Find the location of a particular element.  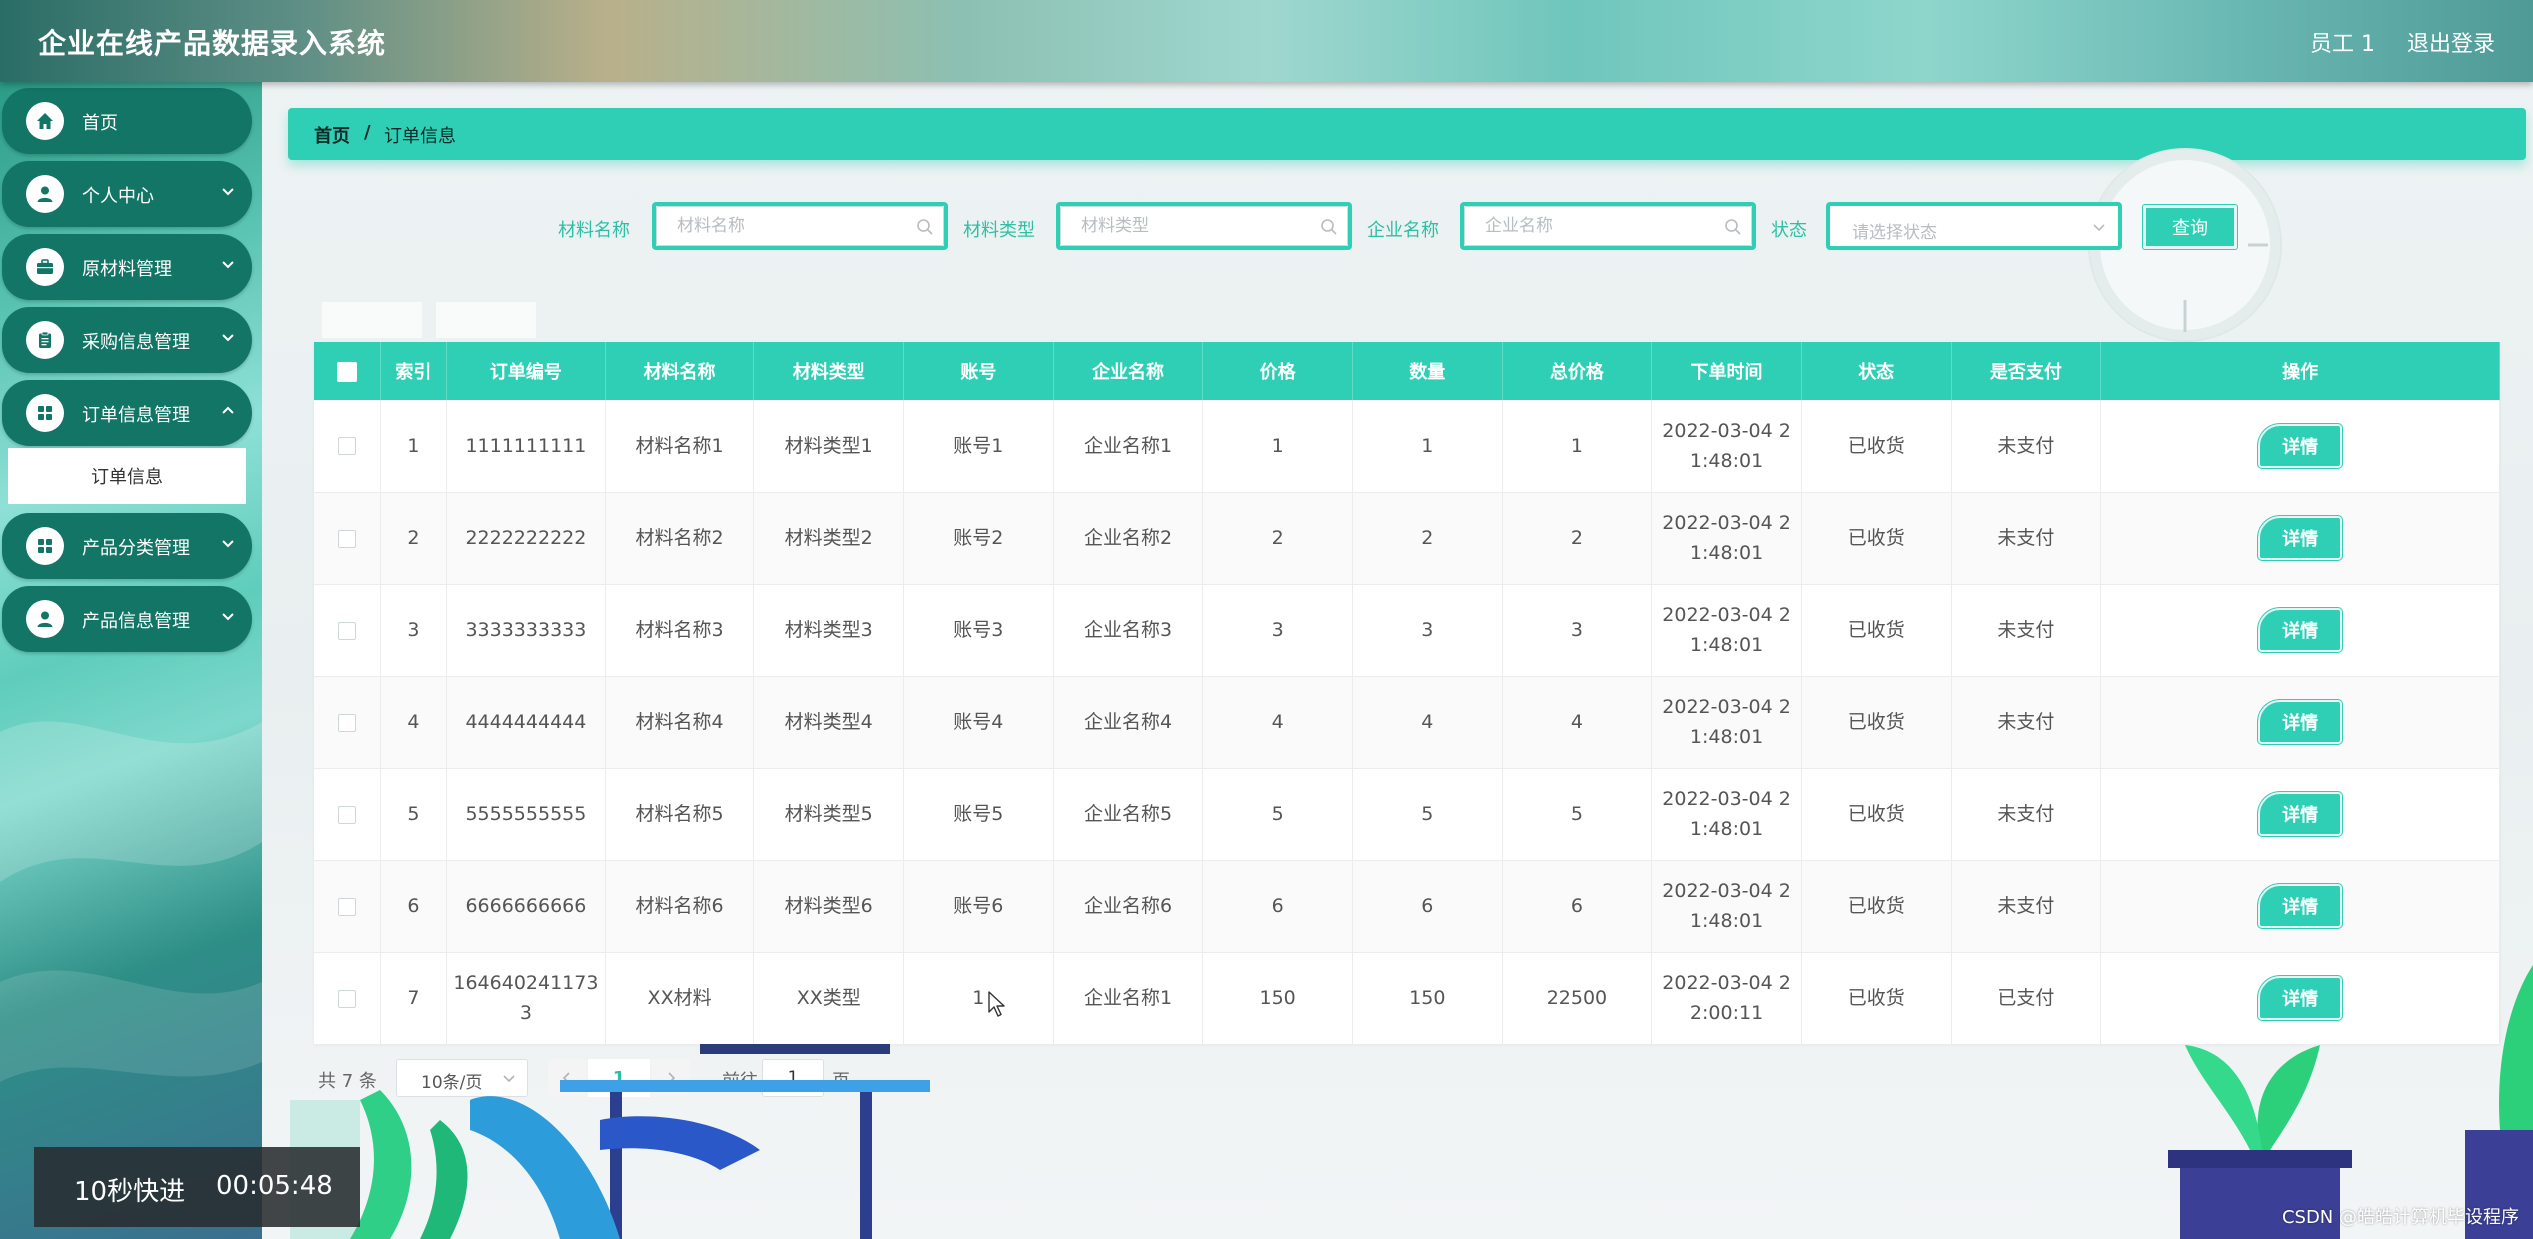

col-header-order-time: 下单时间 is located at coordinates (1726, 371).